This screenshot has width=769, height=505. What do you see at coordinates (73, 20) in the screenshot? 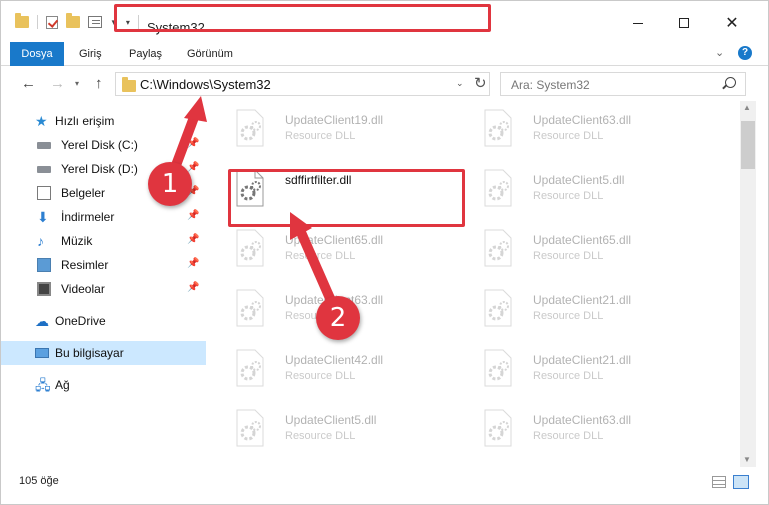
I see `new-folder-icon` at bounding box center [73, 20].